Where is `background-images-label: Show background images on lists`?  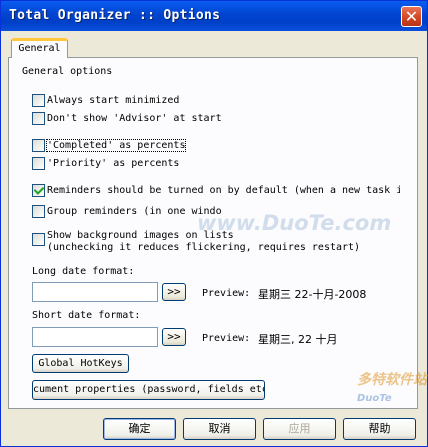
background-images-label: Show background images on lists is located at coordinates (140, 235).